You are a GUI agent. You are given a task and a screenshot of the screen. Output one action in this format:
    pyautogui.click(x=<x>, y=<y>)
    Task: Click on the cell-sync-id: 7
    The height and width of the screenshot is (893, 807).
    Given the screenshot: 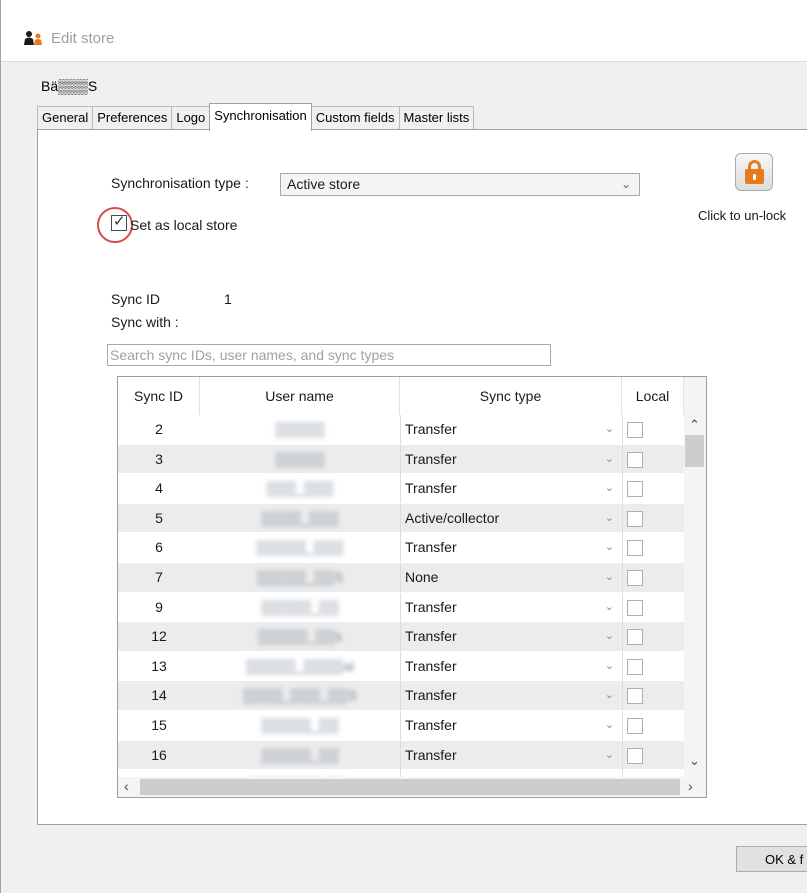 What is the action you would take?
    pyautogui.click(x=159, y=576)
    